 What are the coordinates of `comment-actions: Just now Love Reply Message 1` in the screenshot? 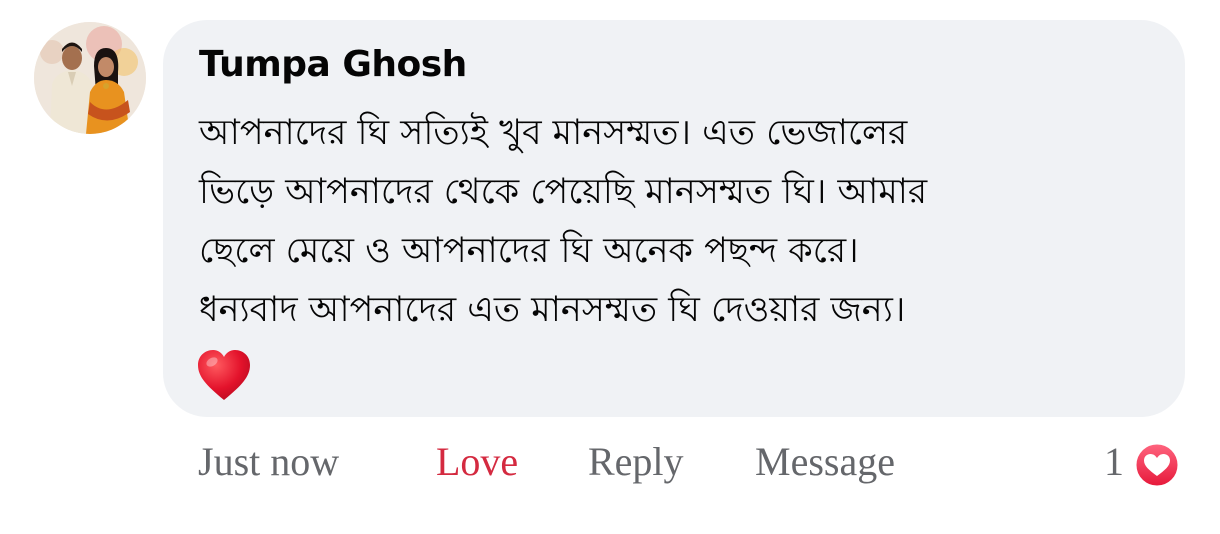 It's located at (610, 464).